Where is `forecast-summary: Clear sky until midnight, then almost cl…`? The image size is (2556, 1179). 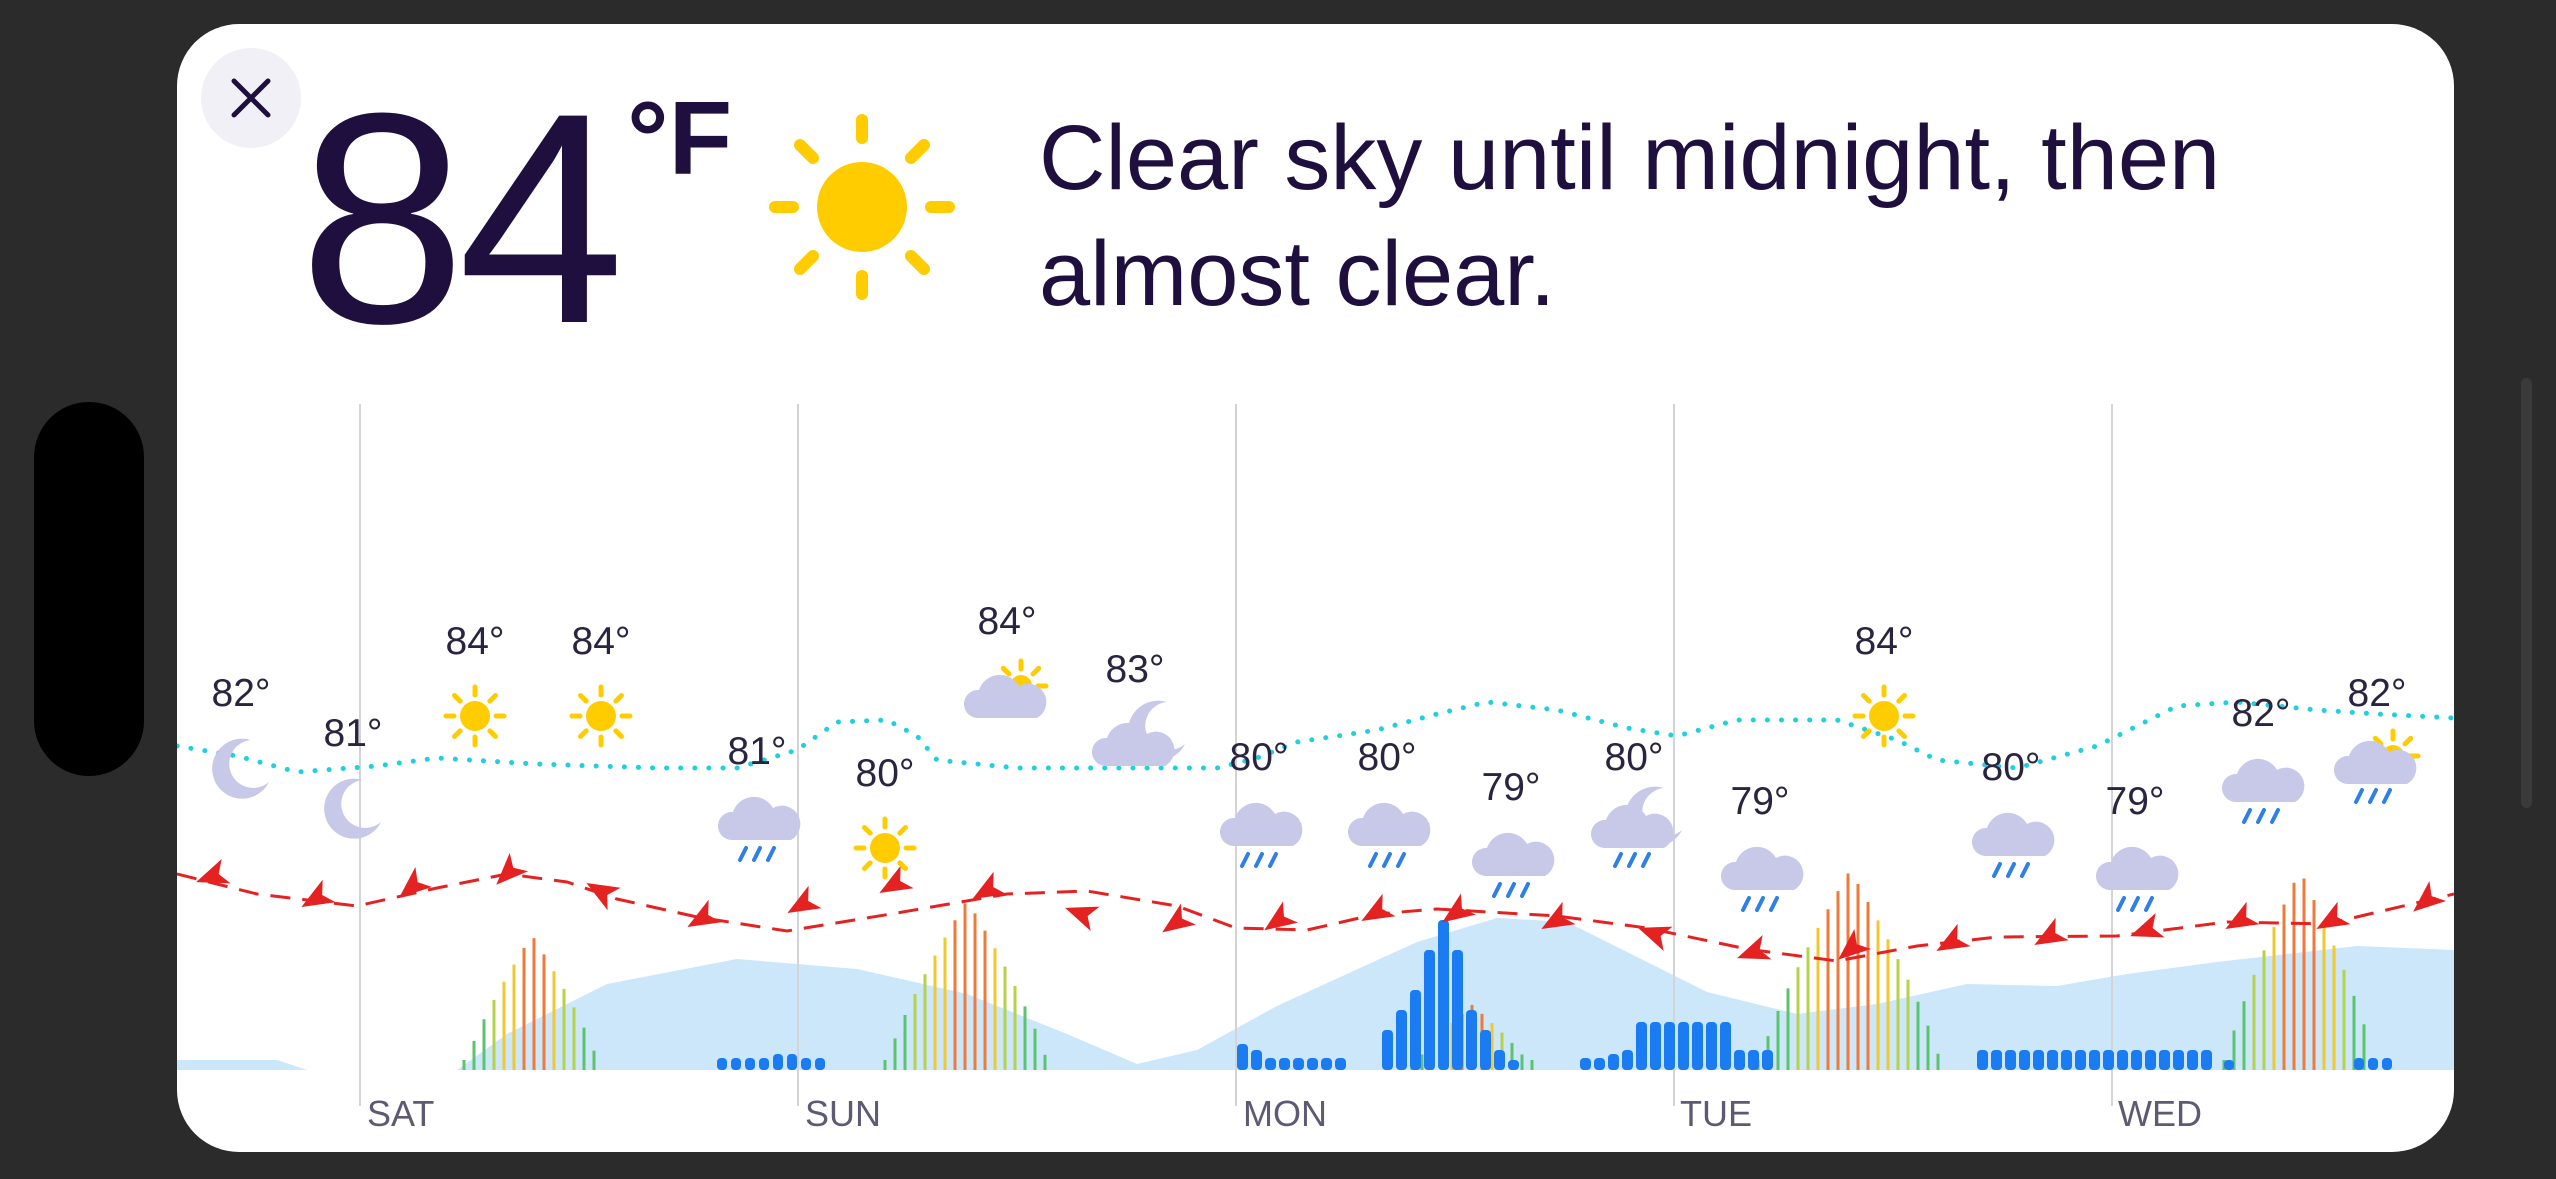
forecast-summary: Clear sky until midnight, then almost cl… is located at coordinates (1630, 216).